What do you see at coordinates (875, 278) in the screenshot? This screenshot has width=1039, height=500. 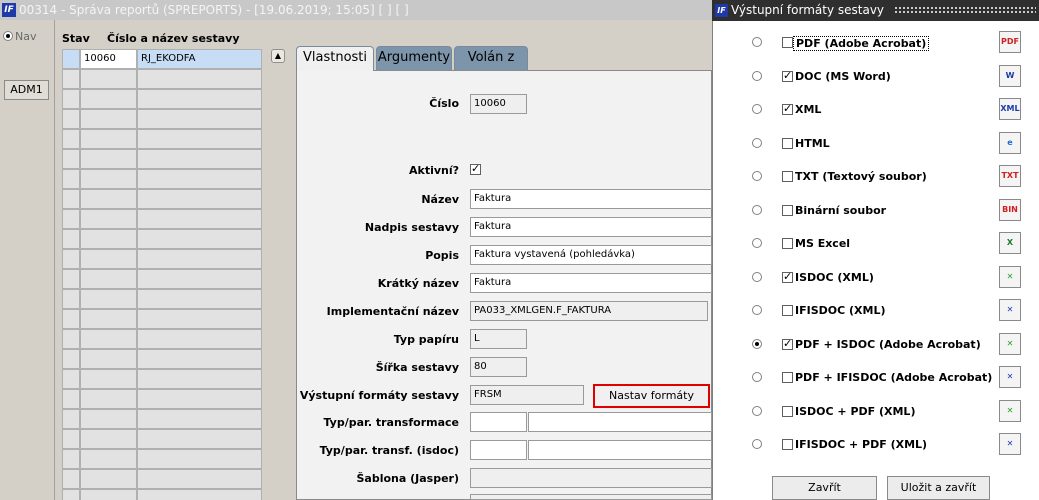 I see `format-row: ISDOC (XML) ✕` at bounding box center [875, 278].